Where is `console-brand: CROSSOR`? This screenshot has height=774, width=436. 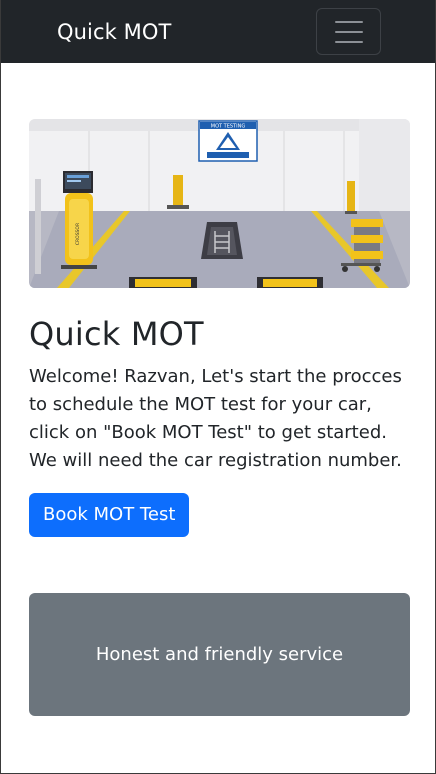 console-brand: CROSSOR is located at coordinates (78, 234).